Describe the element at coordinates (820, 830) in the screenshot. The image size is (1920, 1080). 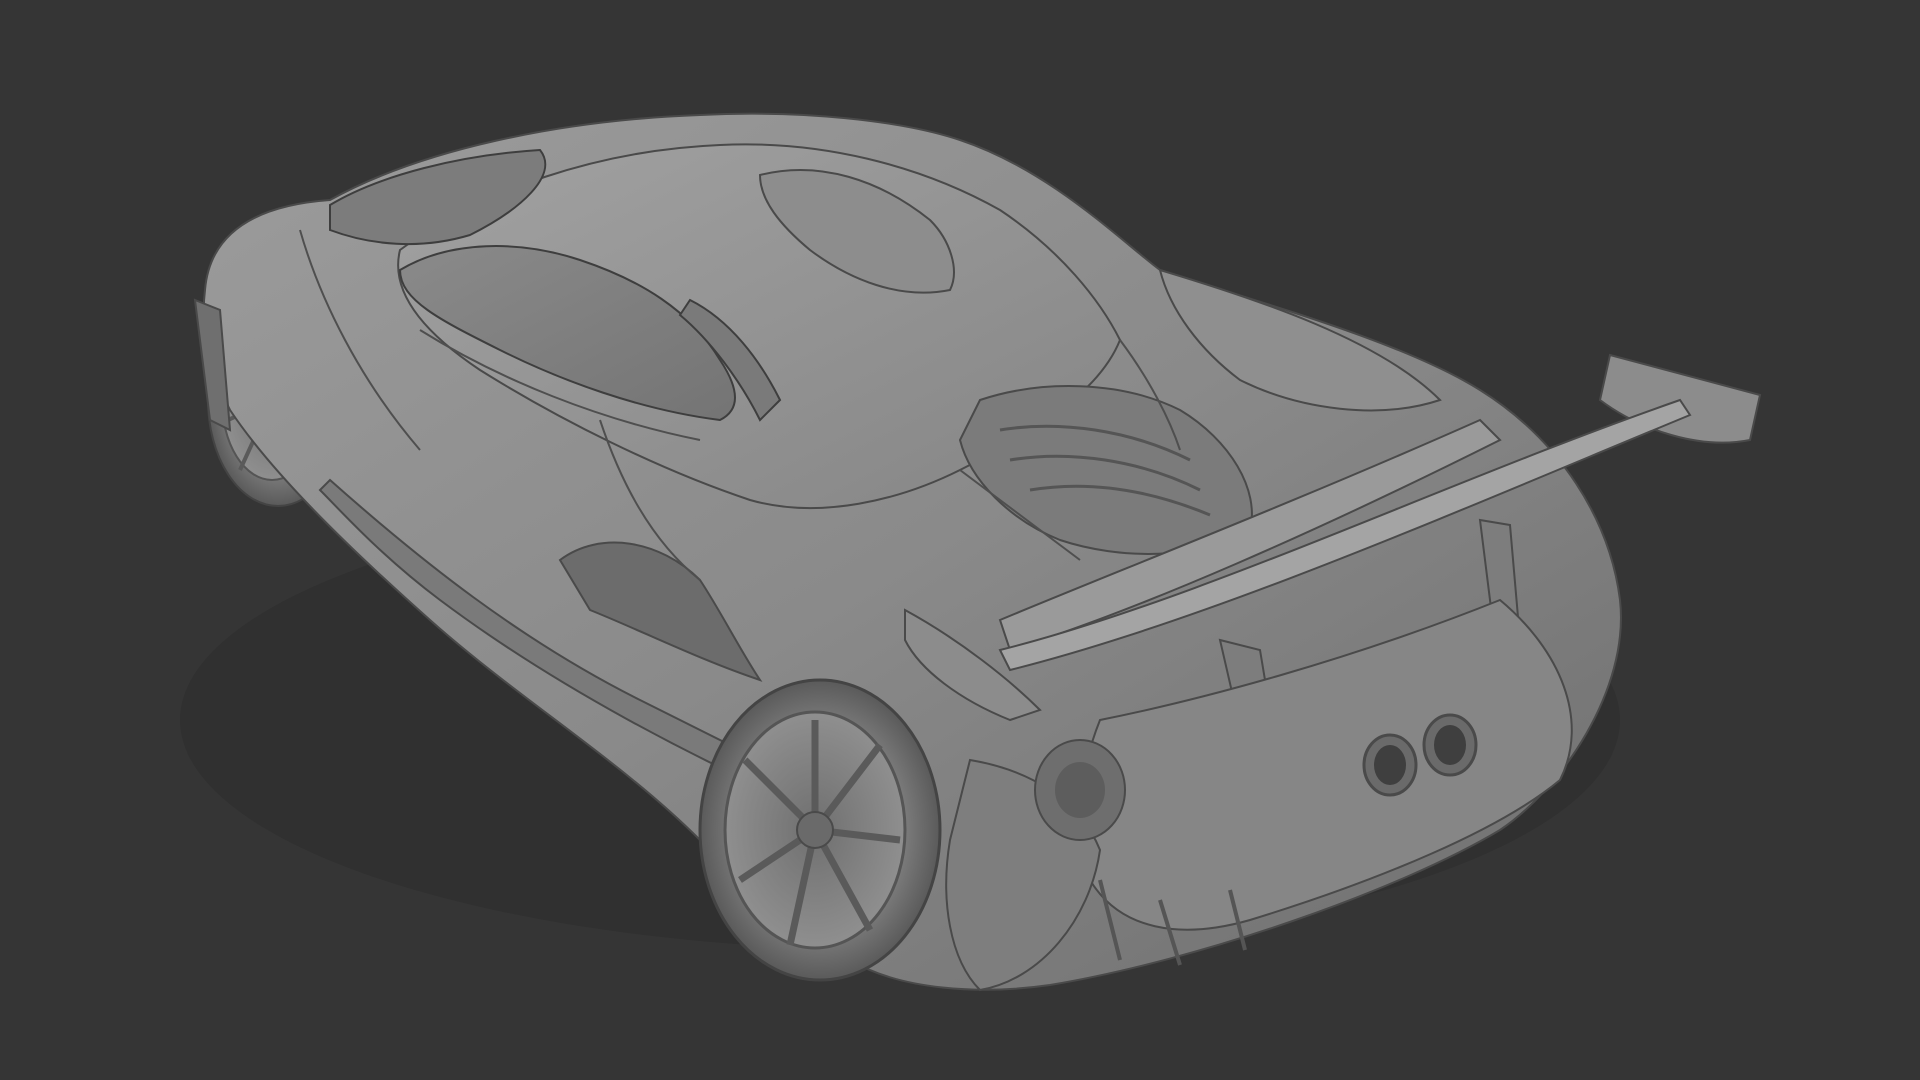
I see `rear-right-wheel` at that location.